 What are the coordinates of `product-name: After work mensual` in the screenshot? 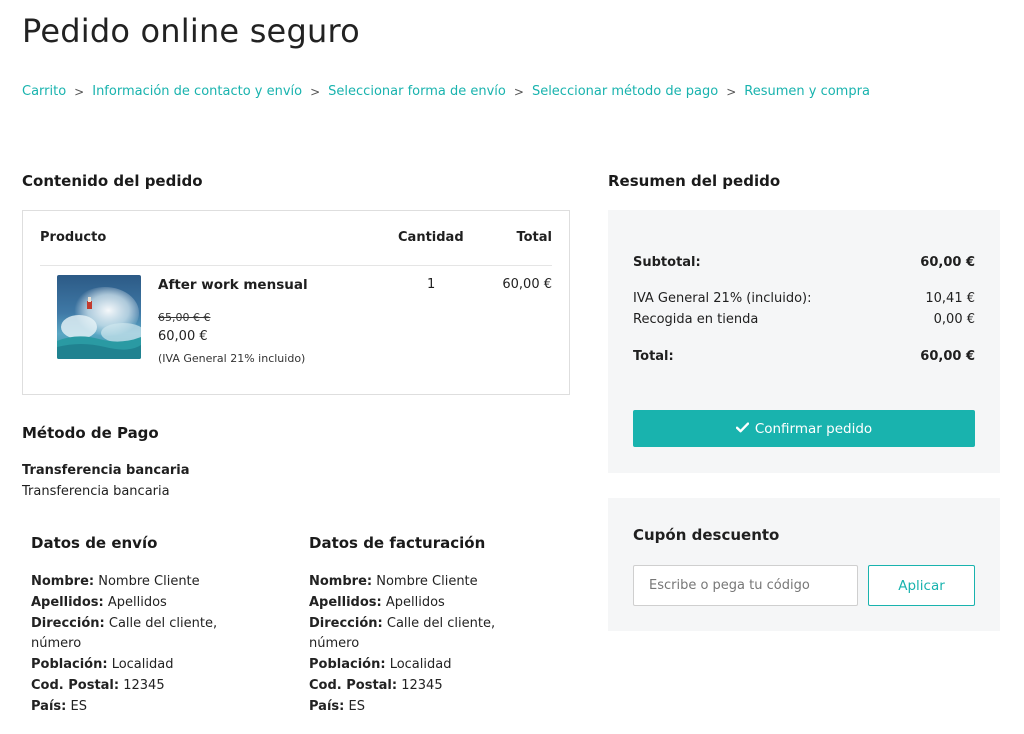 It's located at (233, 285).